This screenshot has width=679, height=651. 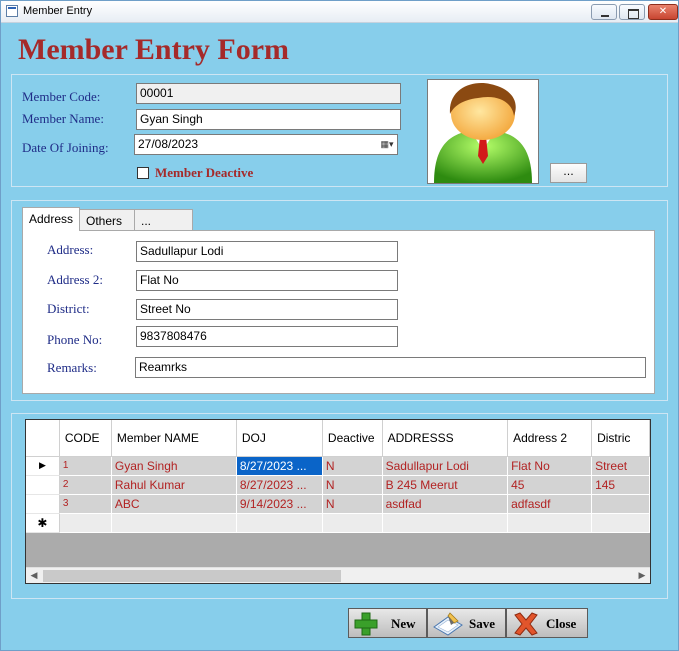 I want to click on grid-cell: adfasdf, so click(x=550, y=504).